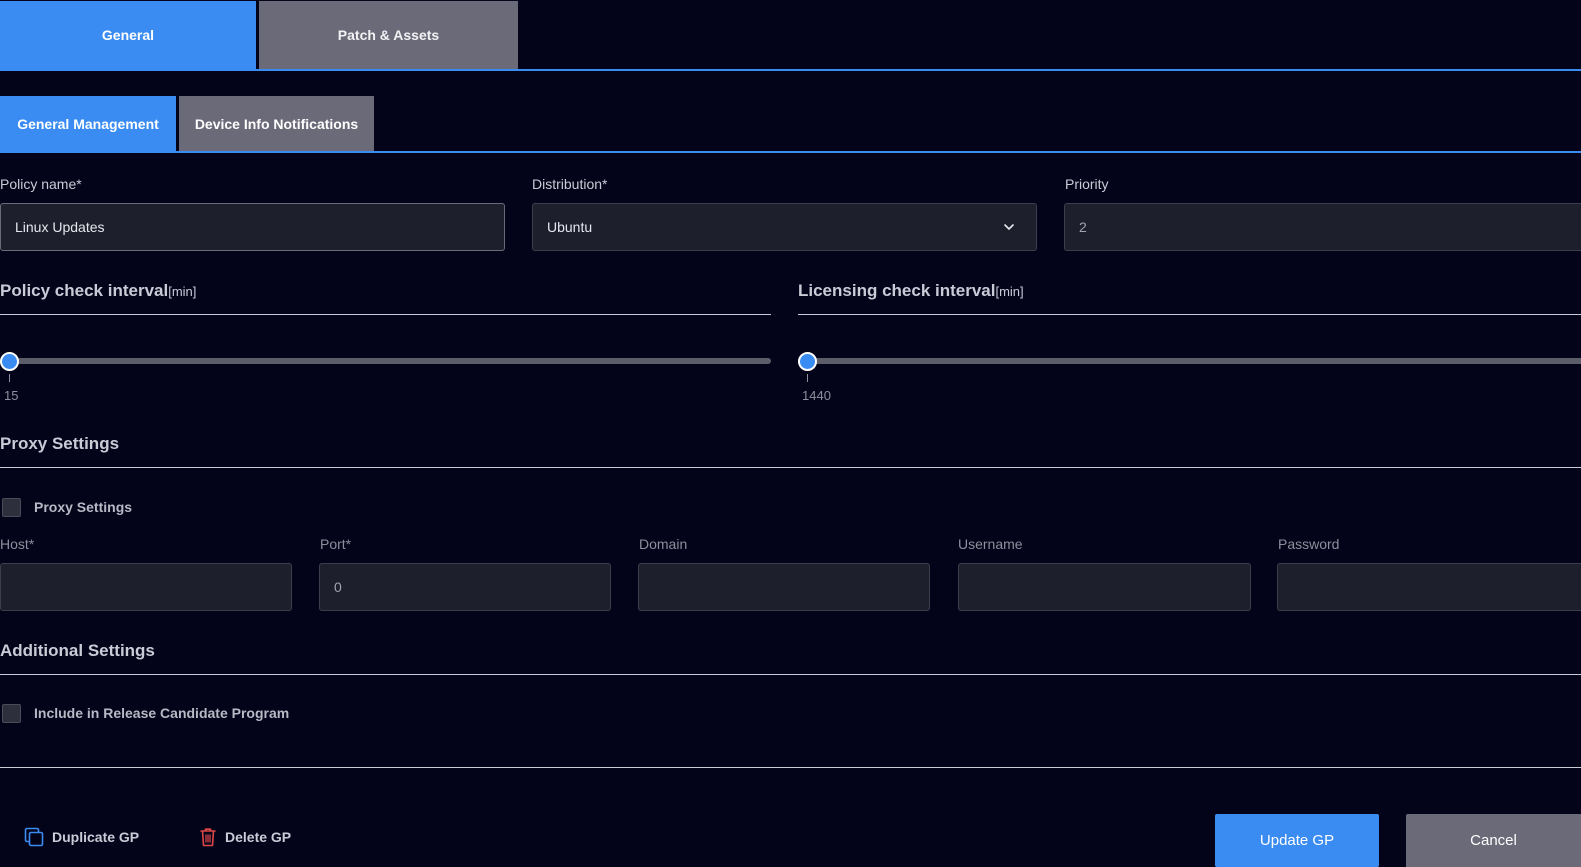  I want to click on licensing-check-interval-unit: [min], so click(1009, 291).